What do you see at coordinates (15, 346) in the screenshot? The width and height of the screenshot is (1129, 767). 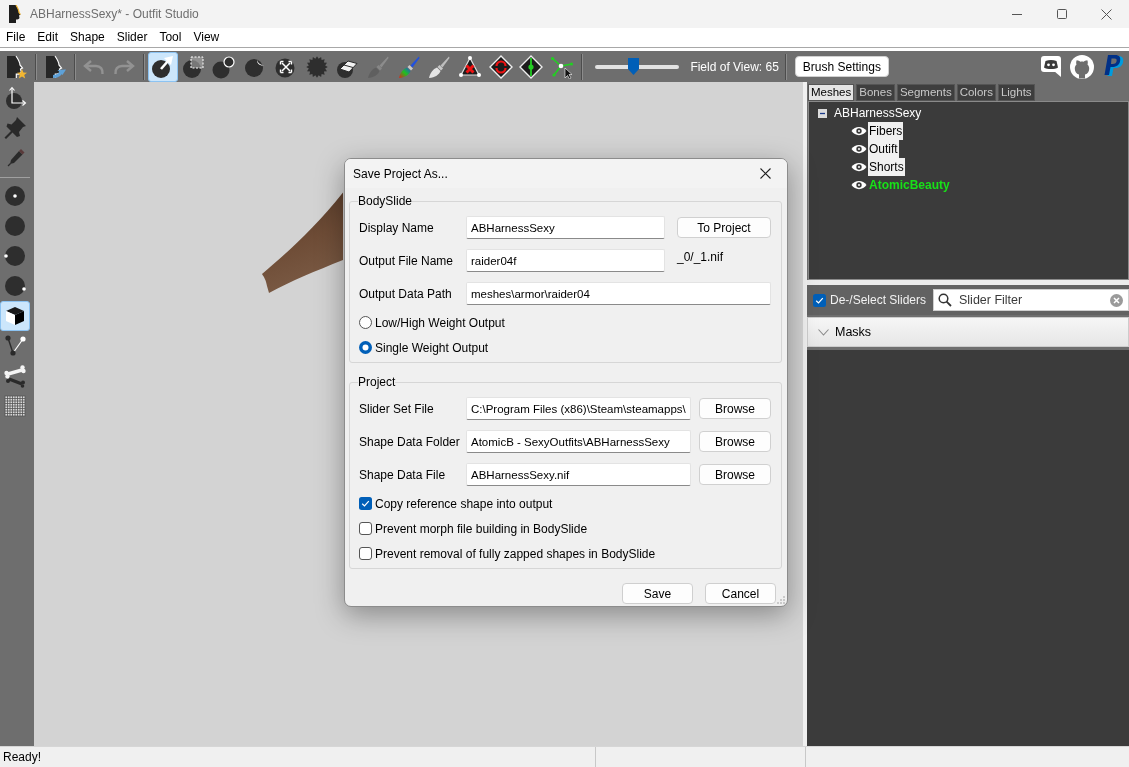 I see `joint-lines-icon` at bounding box center [15, 346].